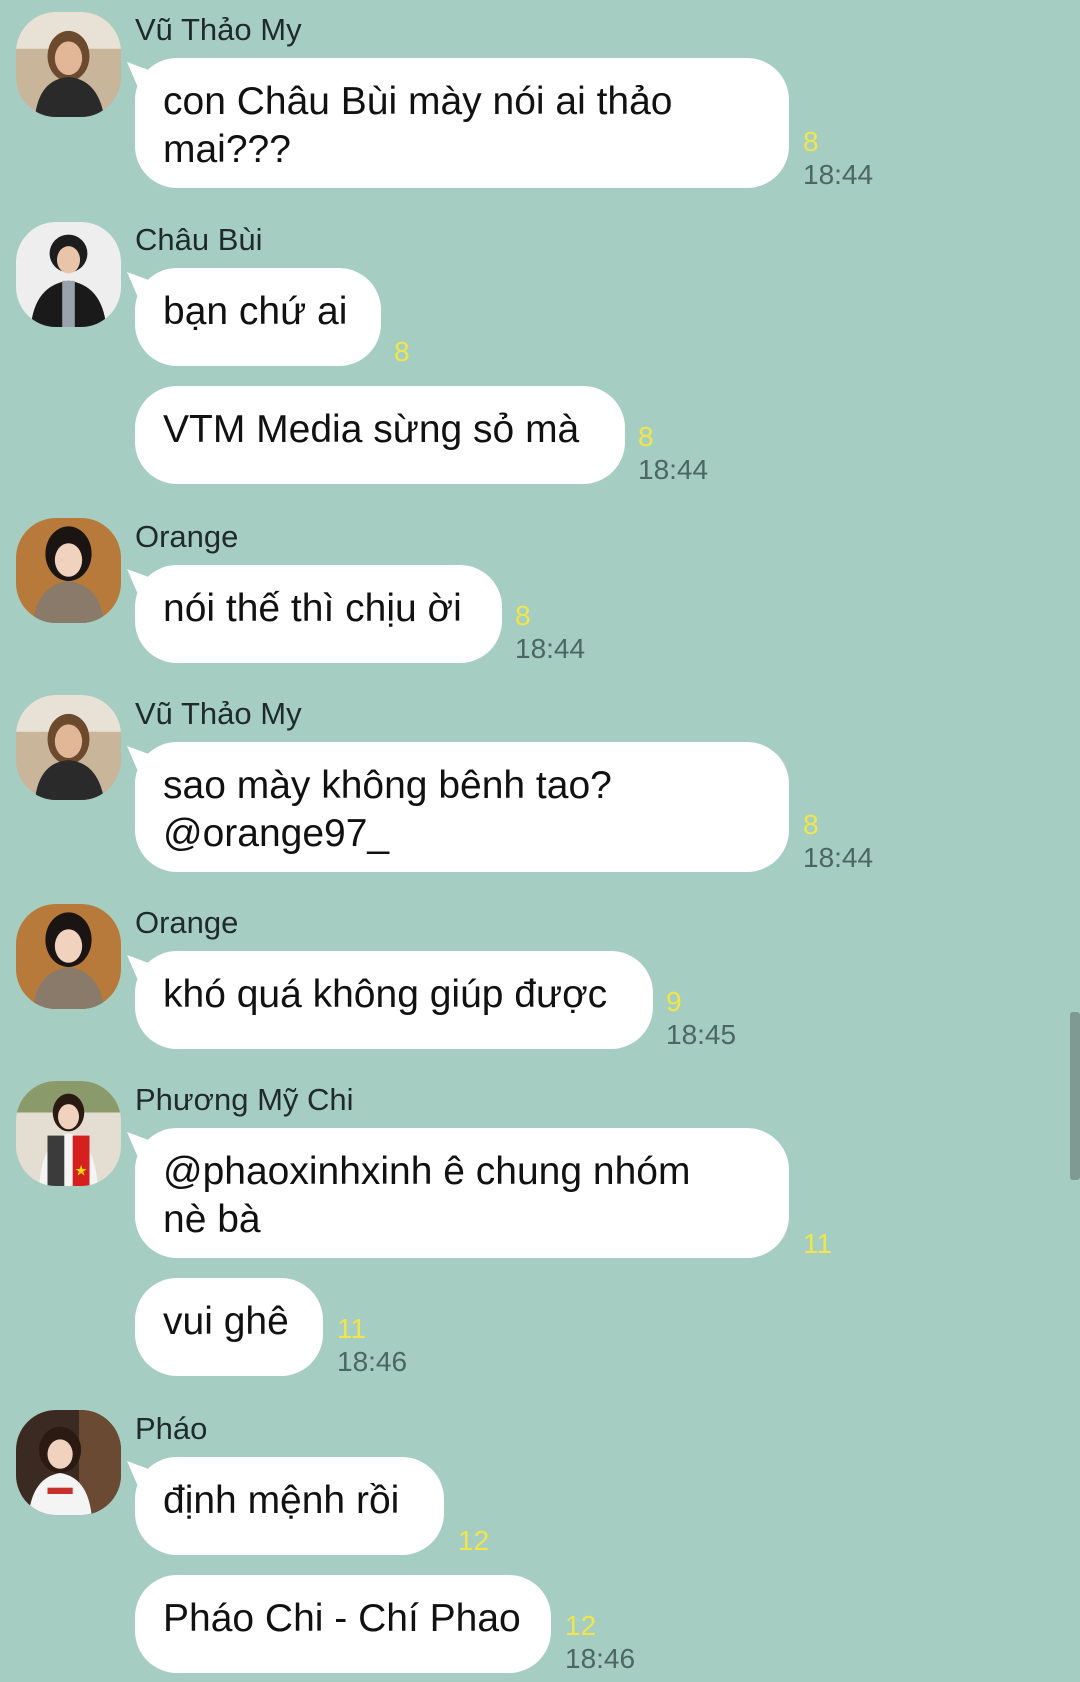  What do you see at coordinates (674, 1001) in the screenshot?
I see `read-count: 9` at bounding box center [674, 1001].